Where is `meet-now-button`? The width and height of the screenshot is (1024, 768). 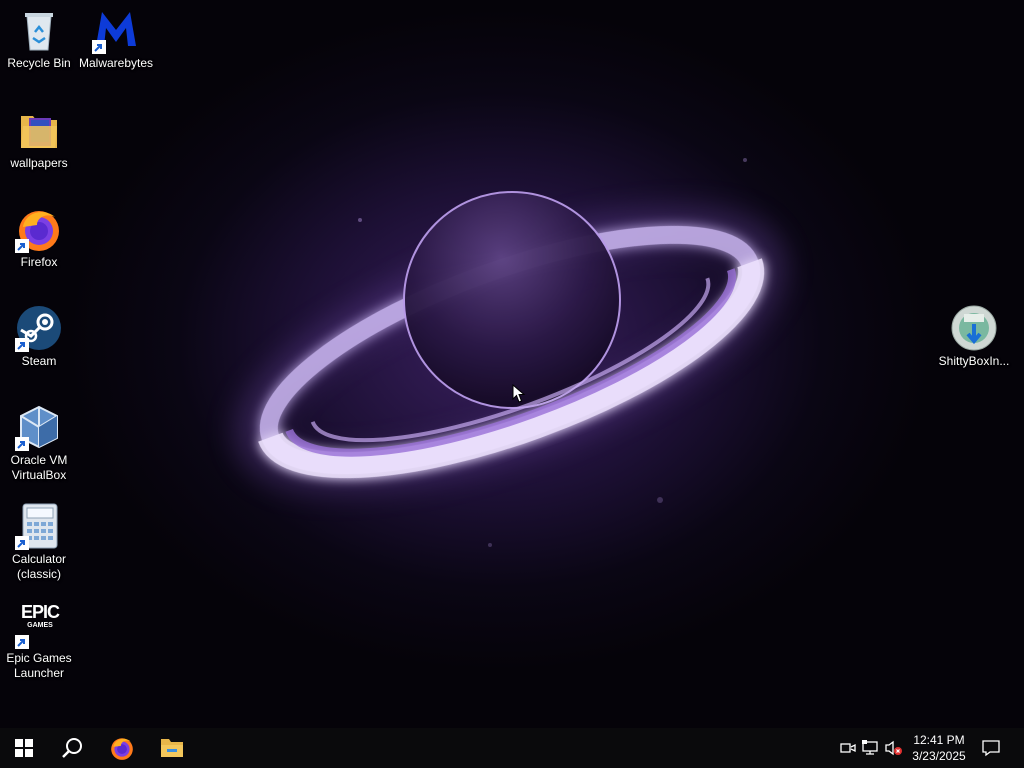
meet-now-button is located at coordinates (848, 748).